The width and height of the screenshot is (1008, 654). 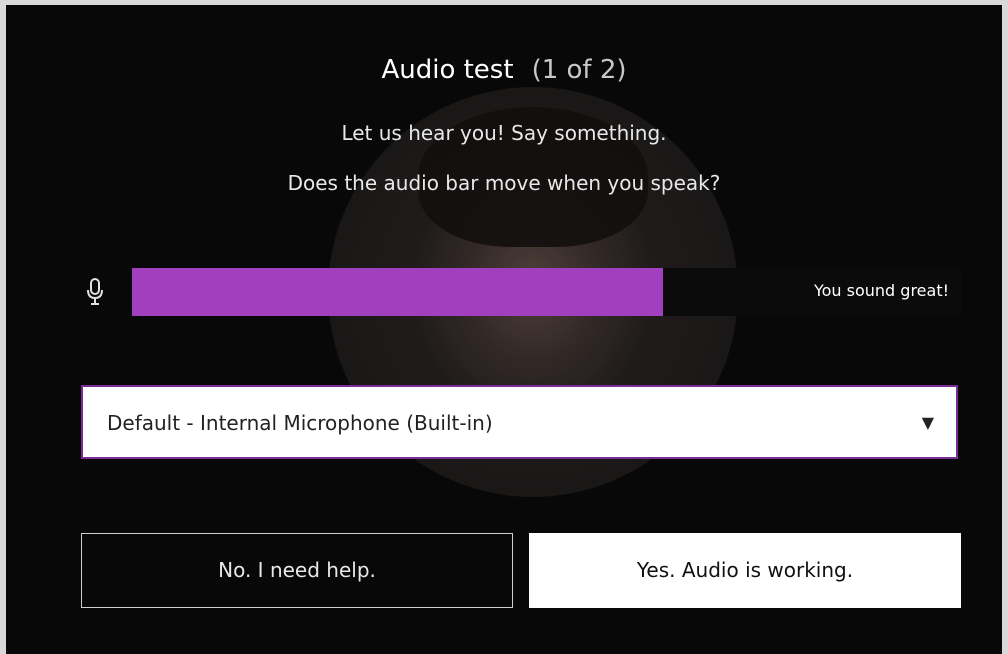 What do you see at coordinates (745, 570) in the screenshot?
I see `audio-working-button: Yes. Audio is working.` at bounding box center [745, 570].